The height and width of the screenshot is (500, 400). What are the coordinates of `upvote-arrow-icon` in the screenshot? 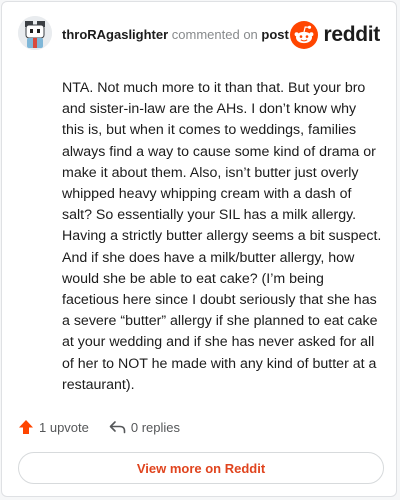 It's located at (26, 427).